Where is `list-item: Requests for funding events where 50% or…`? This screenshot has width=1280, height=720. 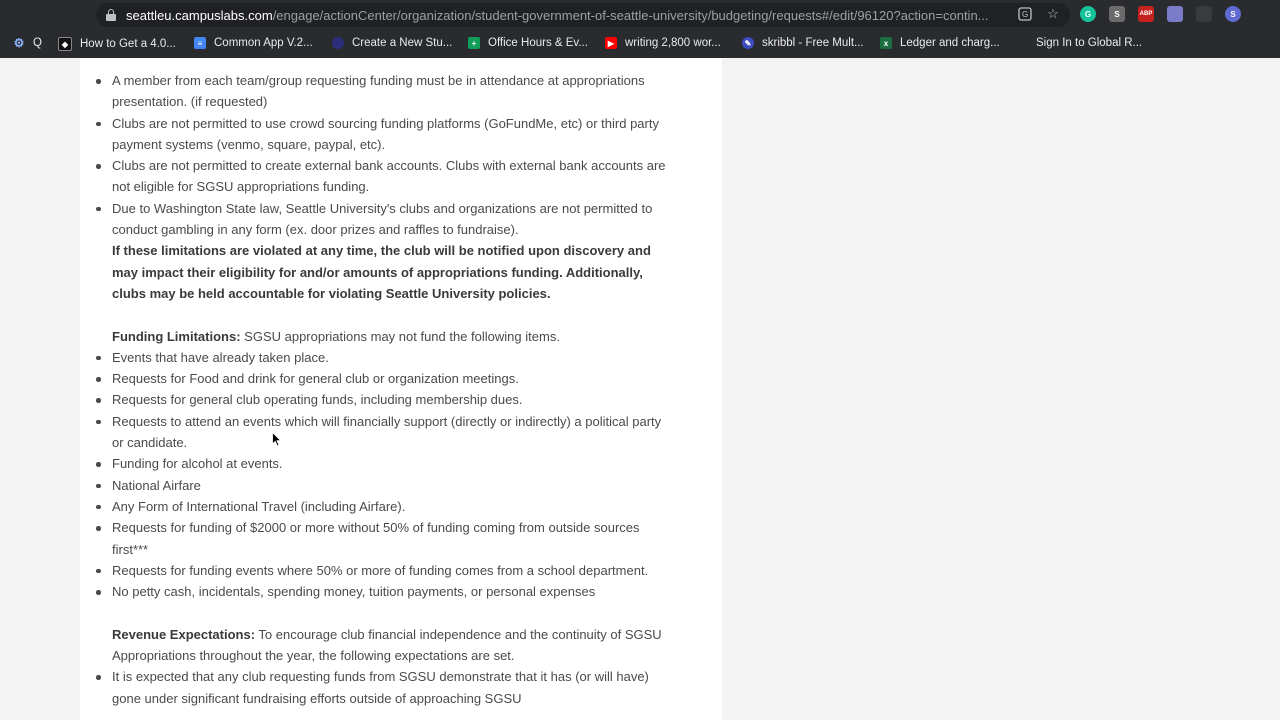
list-item: Requests for funding events where 50% or… is located at coordinates (384, 570).